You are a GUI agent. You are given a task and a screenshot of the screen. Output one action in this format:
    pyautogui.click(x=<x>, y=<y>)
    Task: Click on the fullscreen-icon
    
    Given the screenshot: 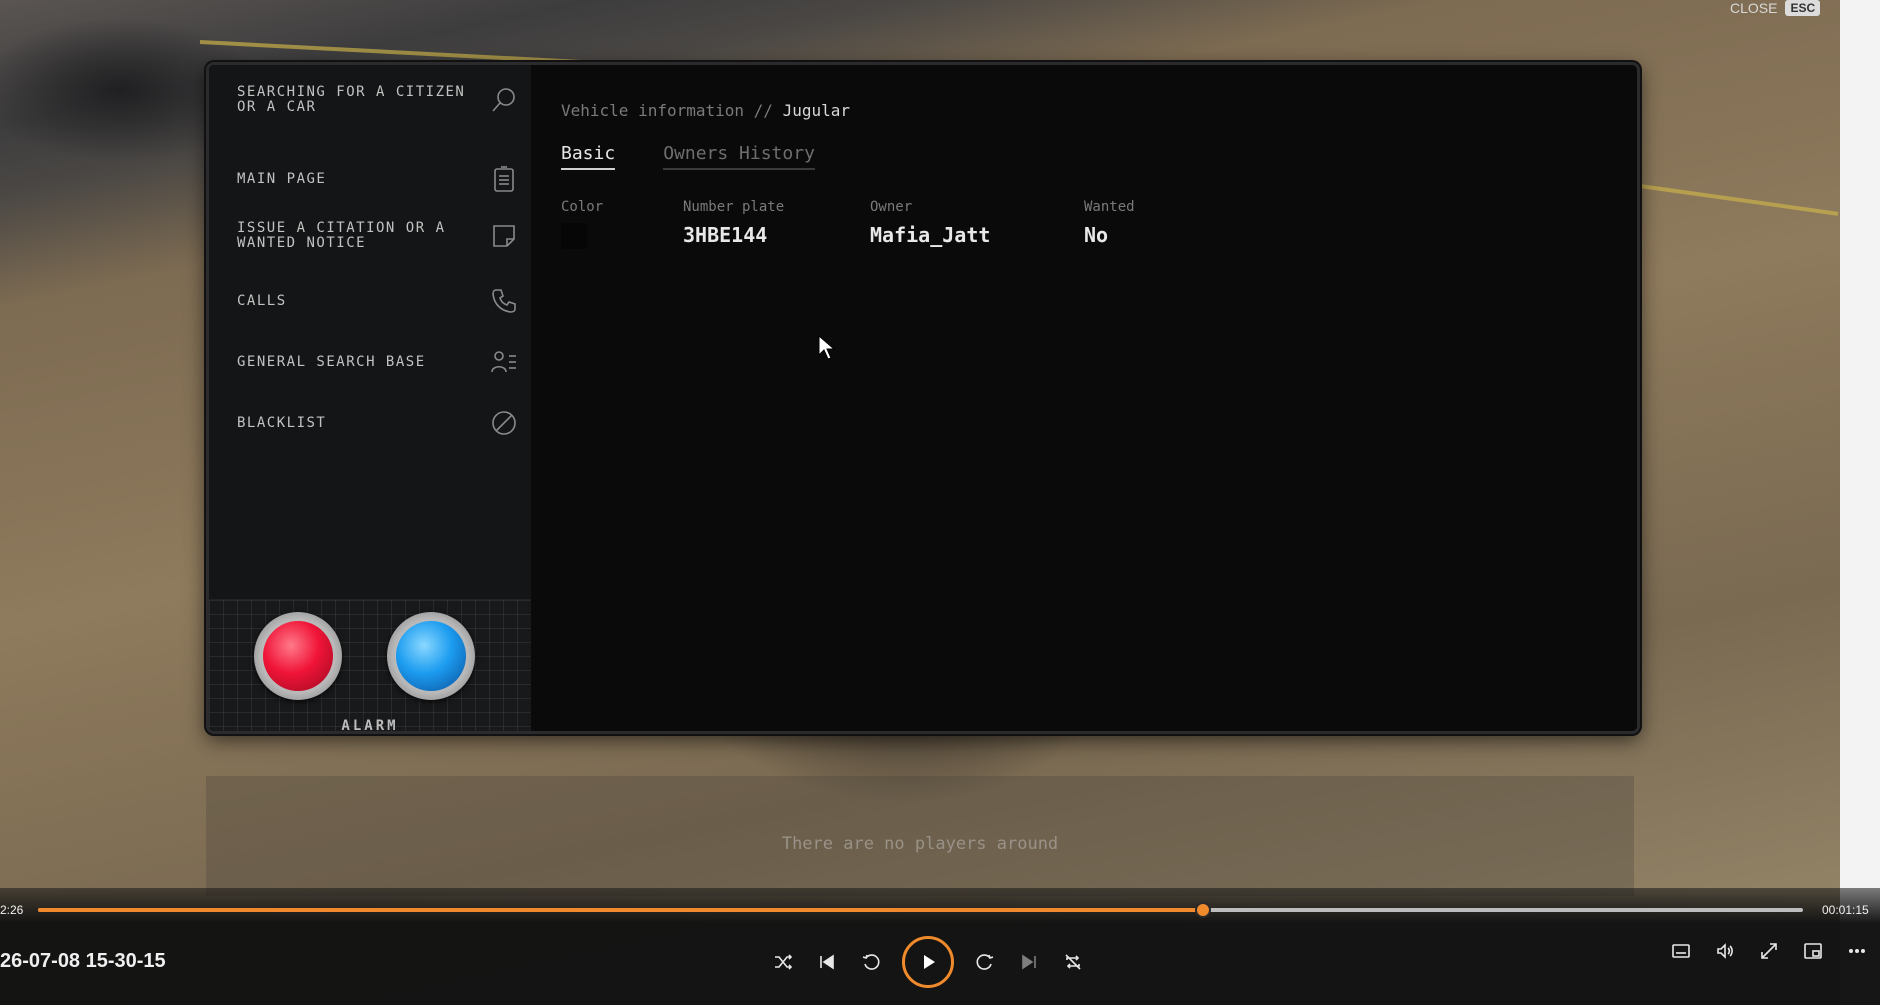 What is the action you would take?
    pyautogui.click(x=1769, y=951)
    